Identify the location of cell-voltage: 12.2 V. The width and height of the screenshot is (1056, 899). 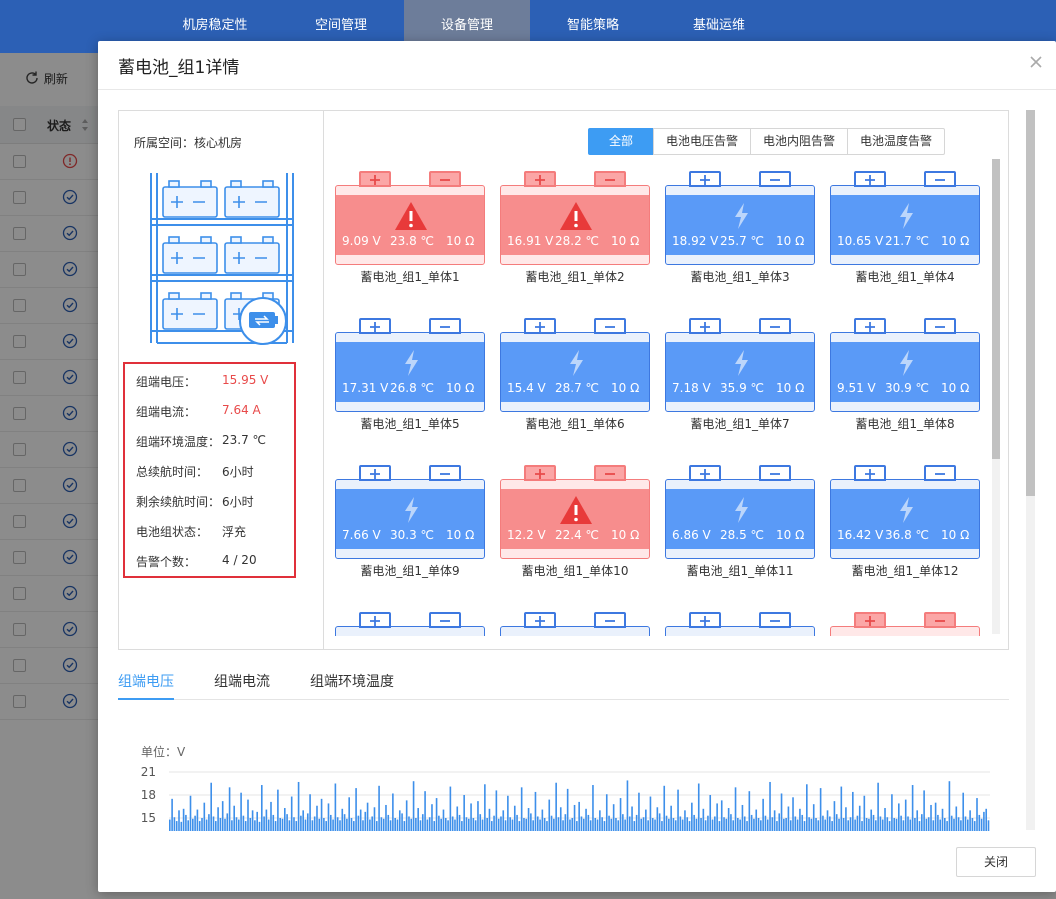
(526, 535).